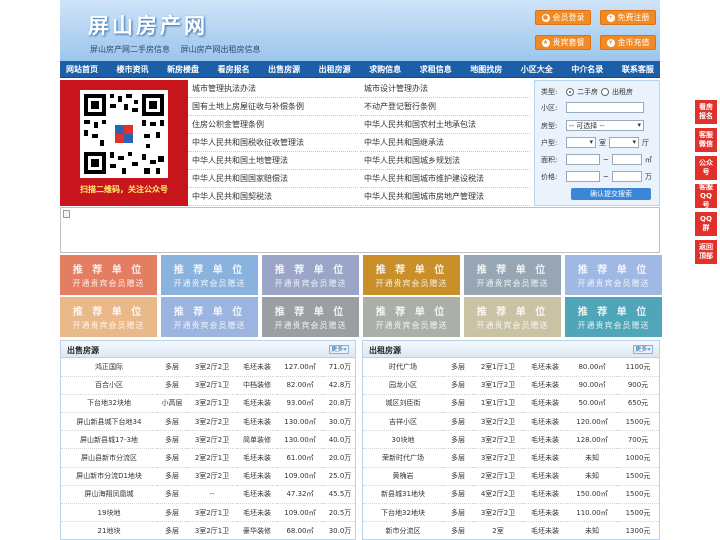 This screenshot has height=540, width=720. I want to click on listing-community: 园龙小区, so click(403, 385).